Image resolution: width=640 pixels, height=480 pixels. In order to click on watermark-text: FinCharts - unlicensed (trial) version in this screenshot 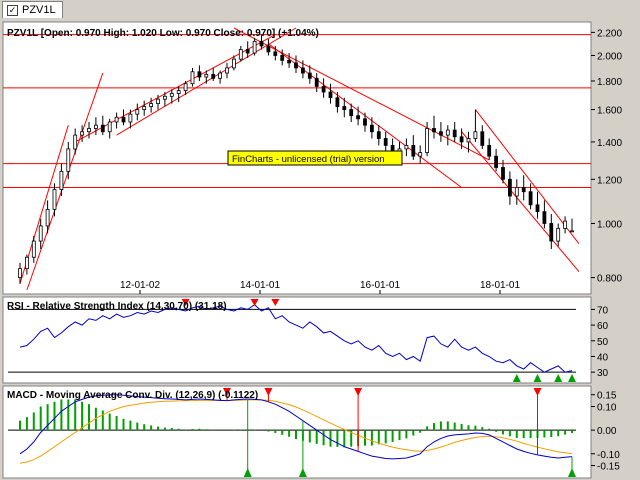, I will do `click(308, 159)`.